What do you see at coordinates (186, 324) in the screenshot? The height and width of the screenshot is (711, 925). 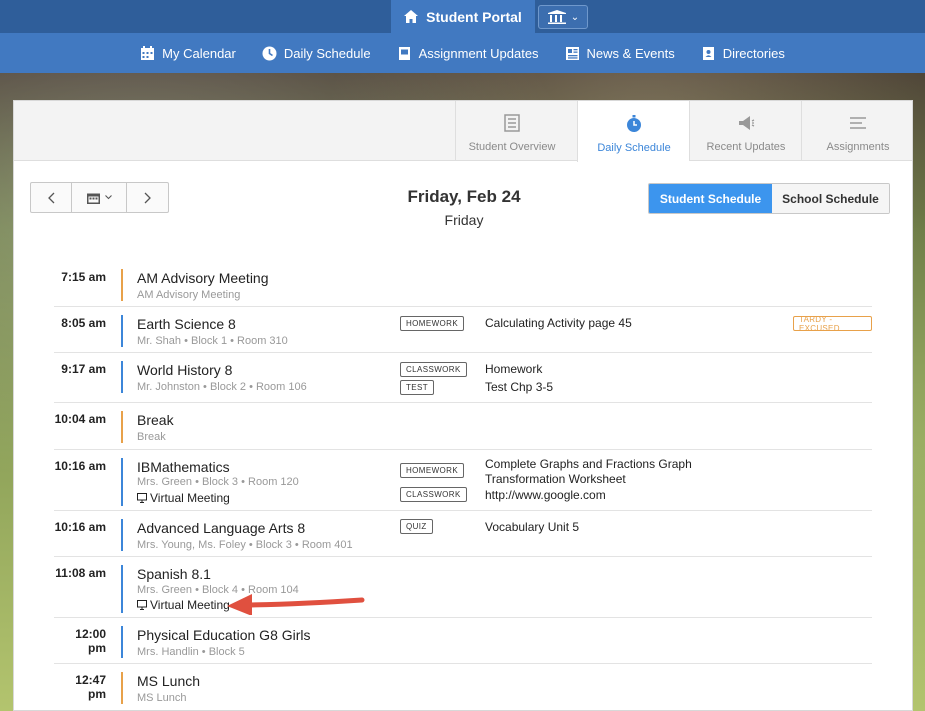 I see `row-title: Earth Science 8` at bounding box center [186, 324].